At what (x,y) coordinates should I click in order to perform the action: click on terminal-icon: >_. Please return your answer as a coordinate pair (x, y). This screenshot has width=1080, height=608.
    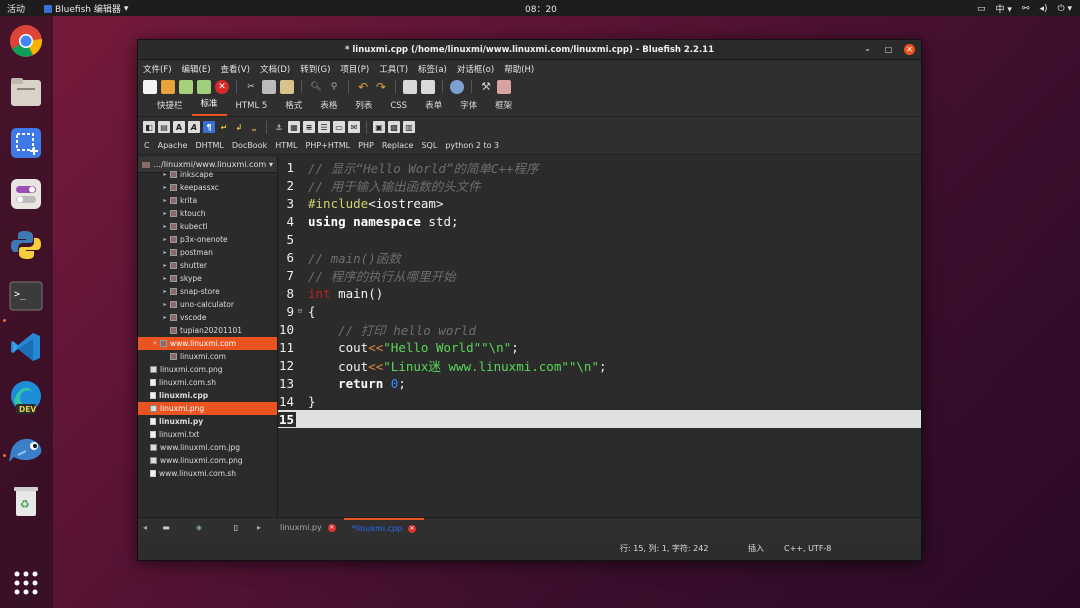
    Looking at the image, I should click on (26, 296).